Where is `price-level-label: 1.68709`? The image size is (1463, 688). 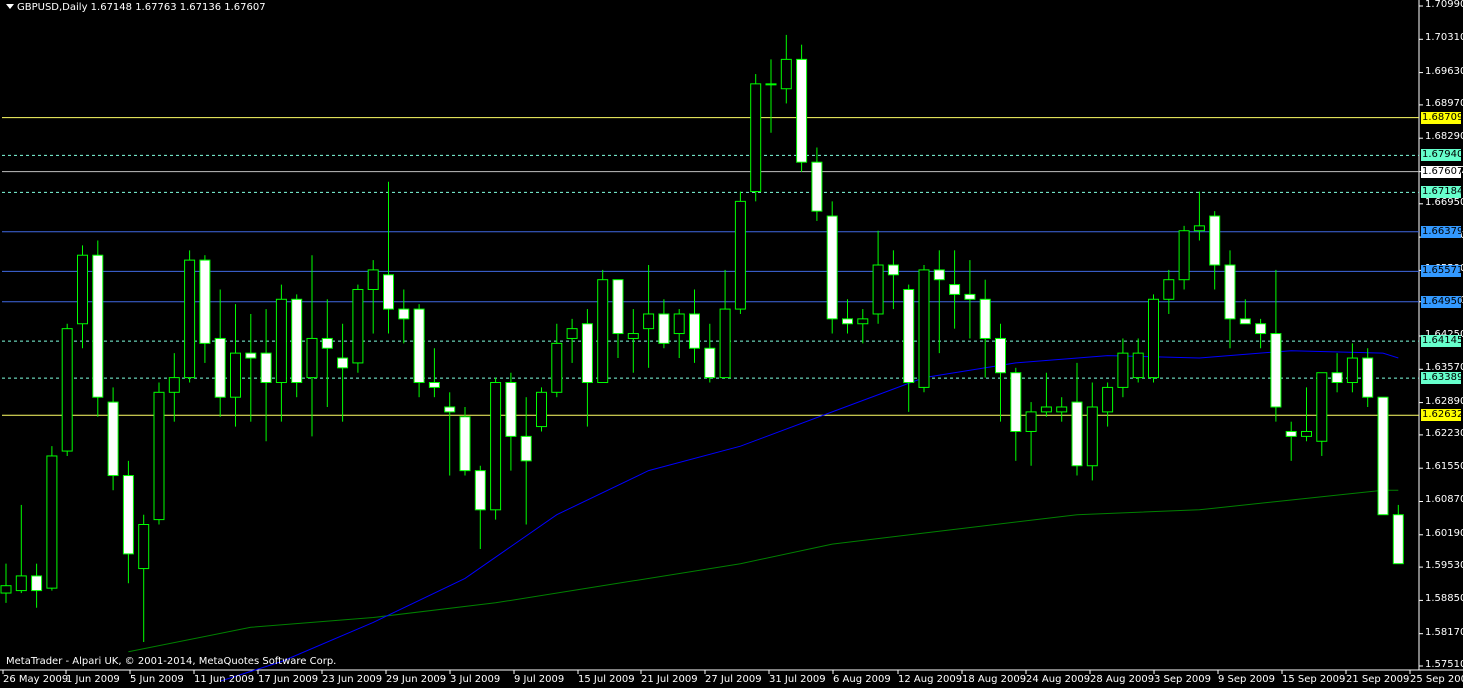 price-level-label: 1.68709 is located at coordinates (1442, 117).